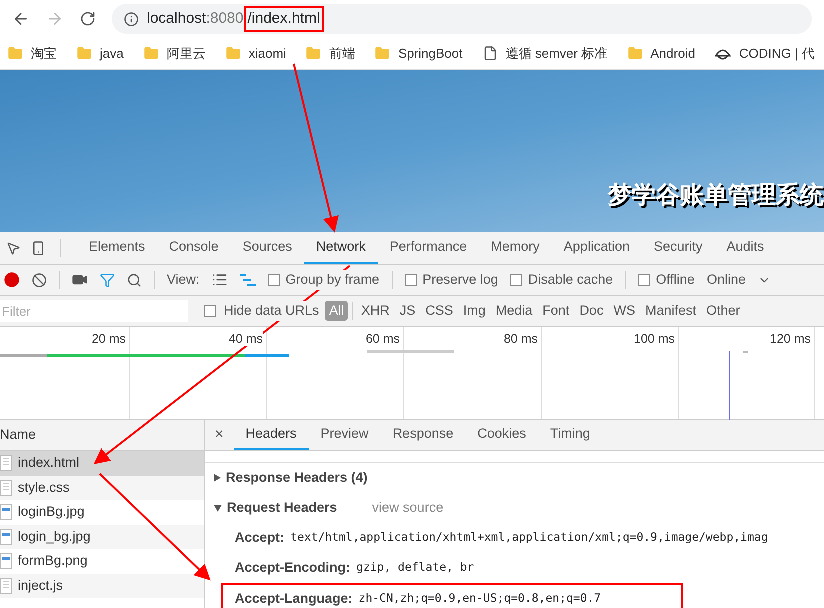  What do you see at coordinates (723, 311) in the screenshot?
I see `type-filter-button: Other` at bounding box center [723, 311].